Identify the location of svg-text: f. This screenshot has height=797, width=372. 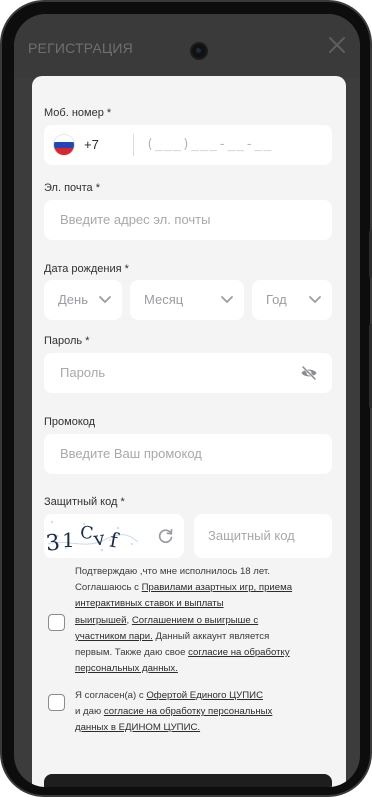
(114, 539).